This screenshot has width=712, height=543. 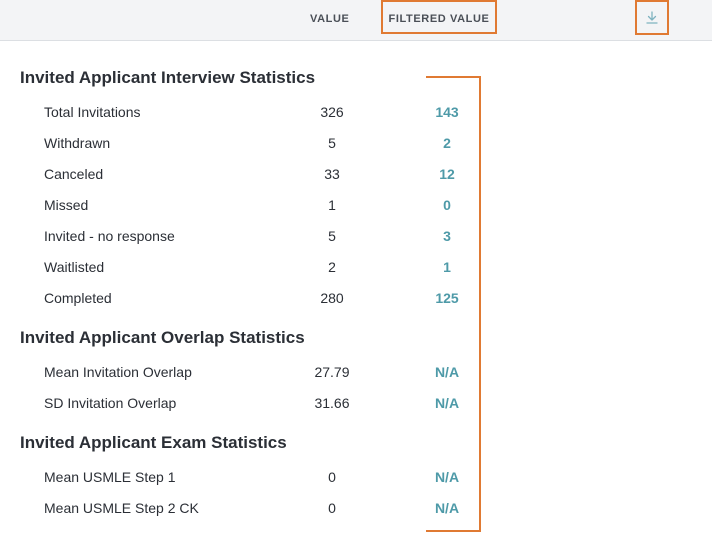 What do you see at coordinates (356, 240) in the screenshot?
I see `stat-row-invited-no-response: Invited - no response 5 3` at bounding box center [356, 240].